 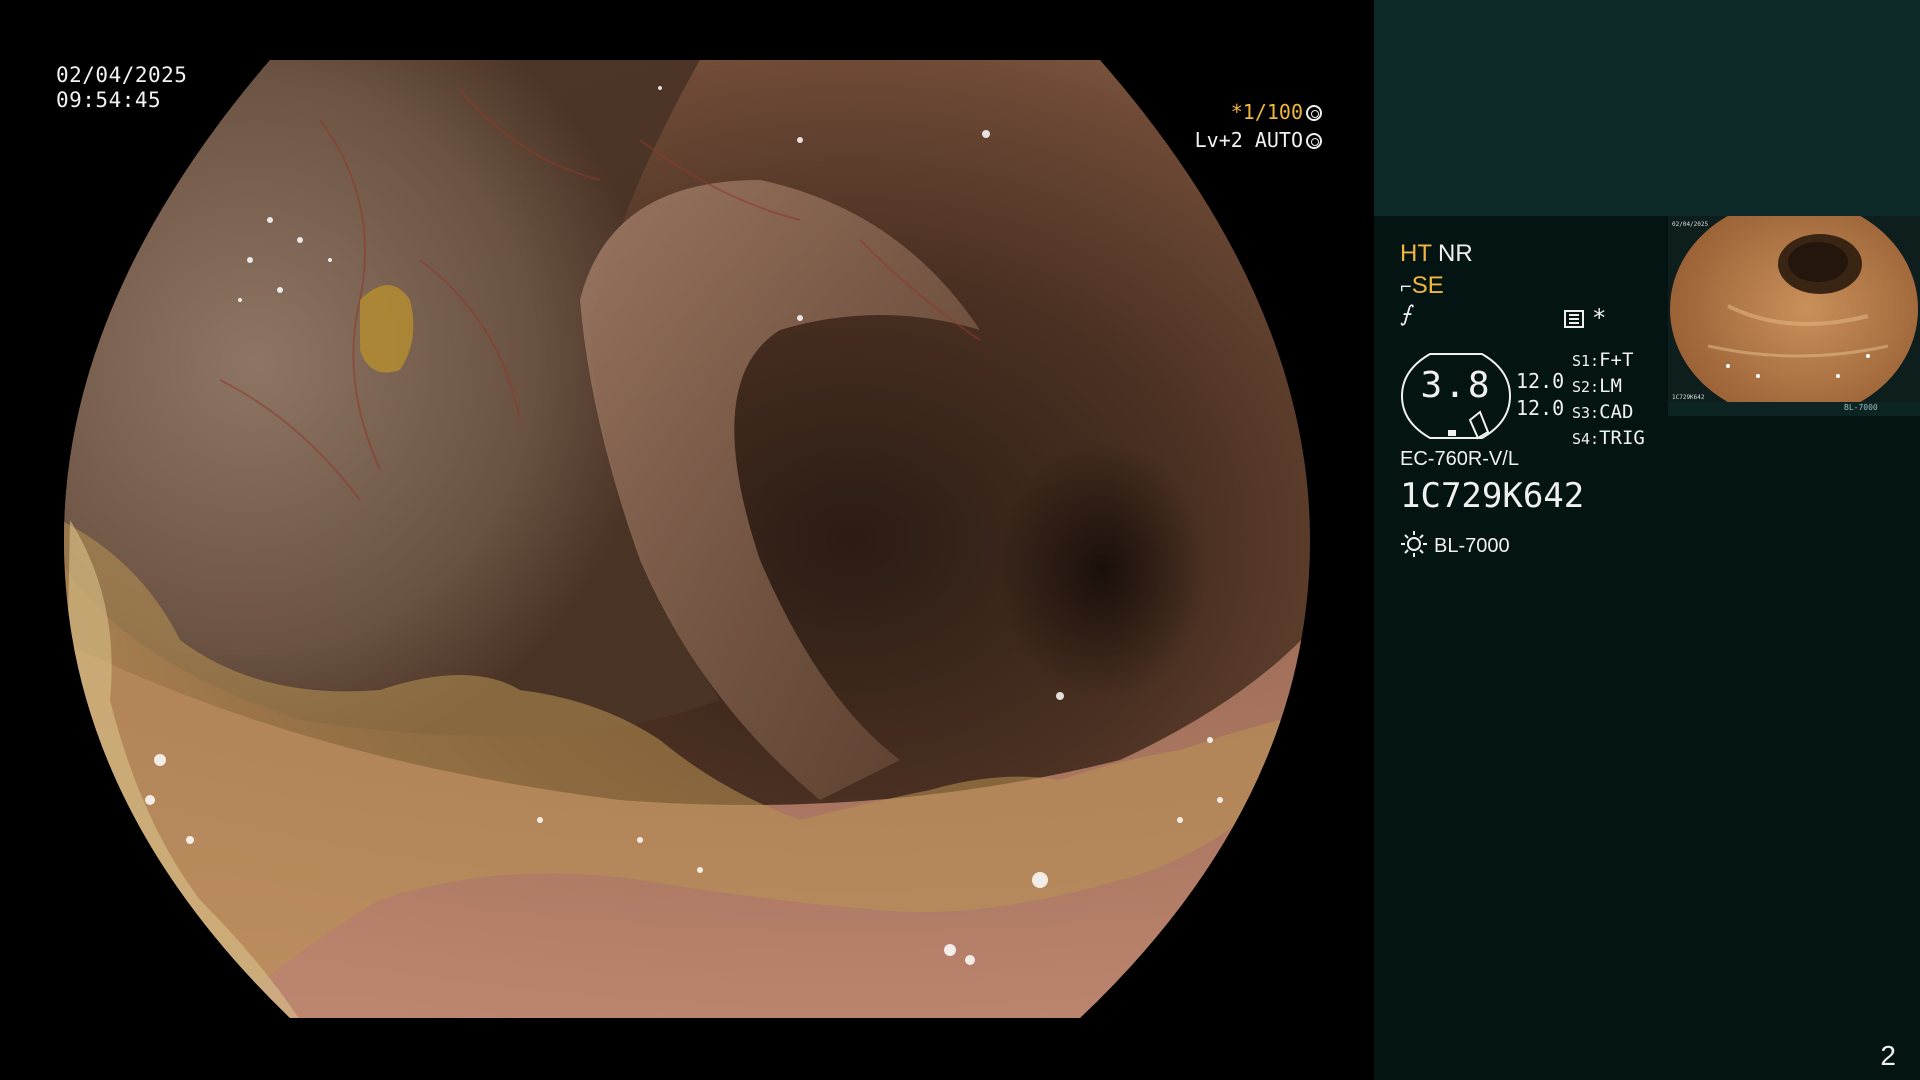 I want to click on scope-model-label: EC-760R-V/L, so click(x=1459, y=459).